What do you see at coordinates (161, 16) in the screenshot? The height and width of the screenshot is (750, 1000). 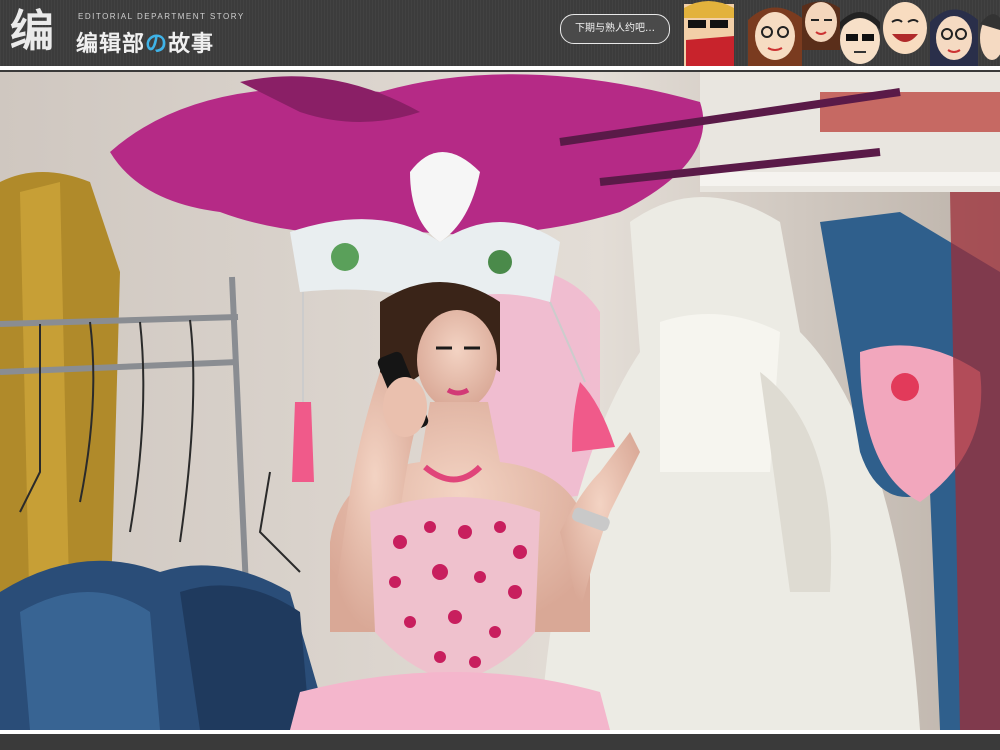 I see `logo-subtitle: EDITORIAL DEPARTMENT STORY` at bounding box center [161, 16].